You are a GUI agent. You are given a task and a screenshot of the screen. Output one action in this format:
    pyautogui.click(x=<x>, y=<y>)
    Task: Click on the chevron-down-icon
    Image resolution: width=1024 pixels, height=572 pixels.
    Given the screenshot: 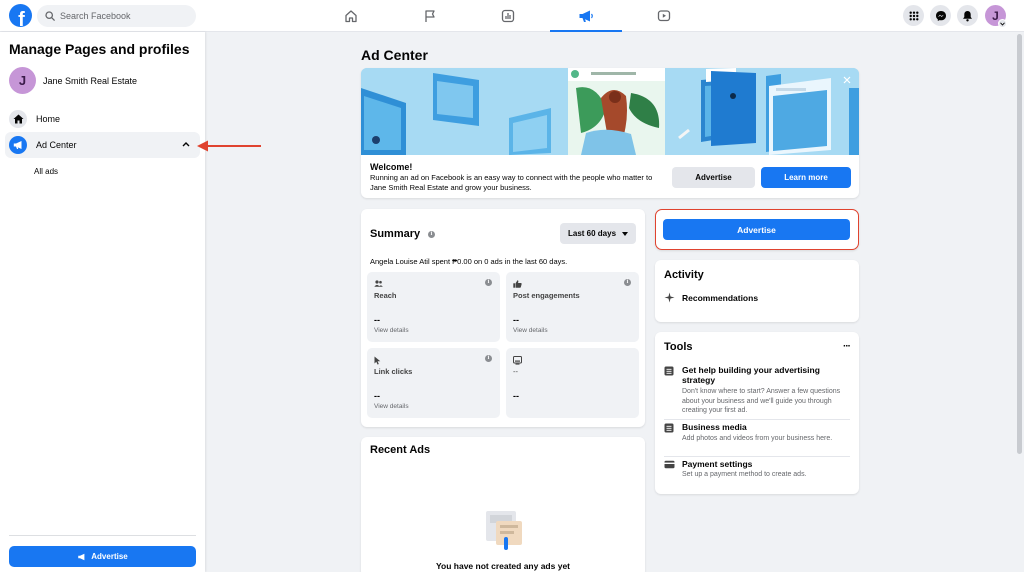 What is the action you would take?
    pyautogui.click(x=1002, y=23)
    